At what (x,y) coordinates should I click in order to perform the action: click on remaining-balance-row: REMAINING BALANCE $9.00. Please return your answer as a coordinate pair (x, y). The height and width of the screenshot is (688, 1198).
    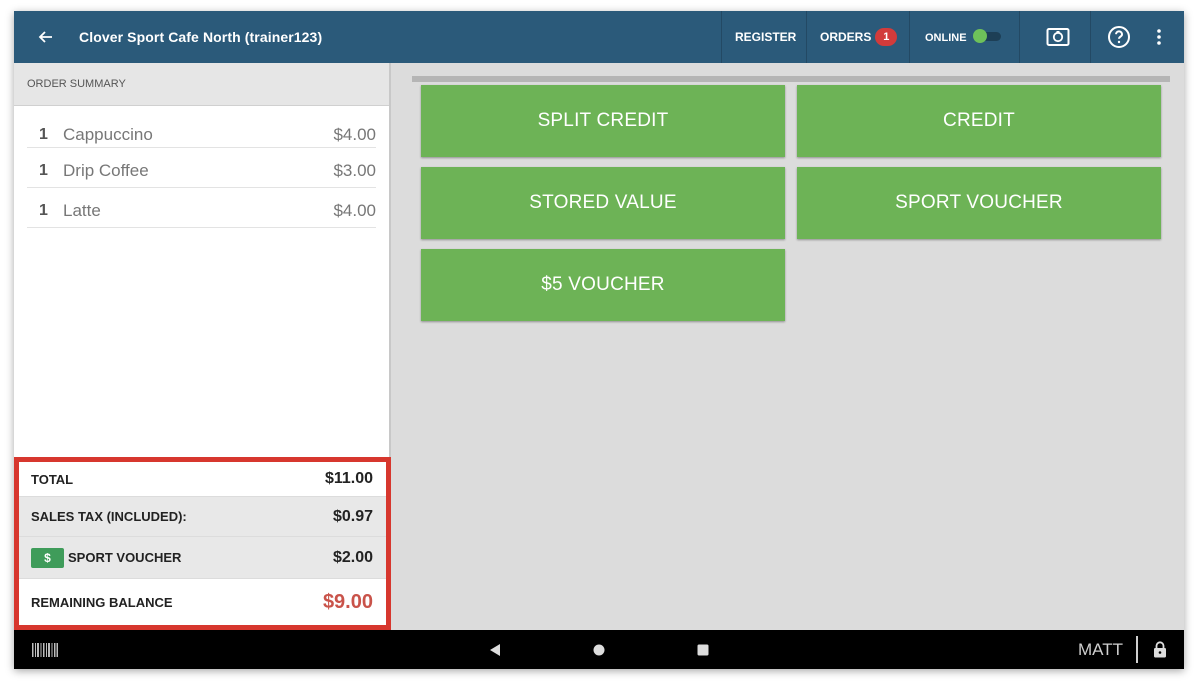
    Looking at the image, I should click on (202, 602).